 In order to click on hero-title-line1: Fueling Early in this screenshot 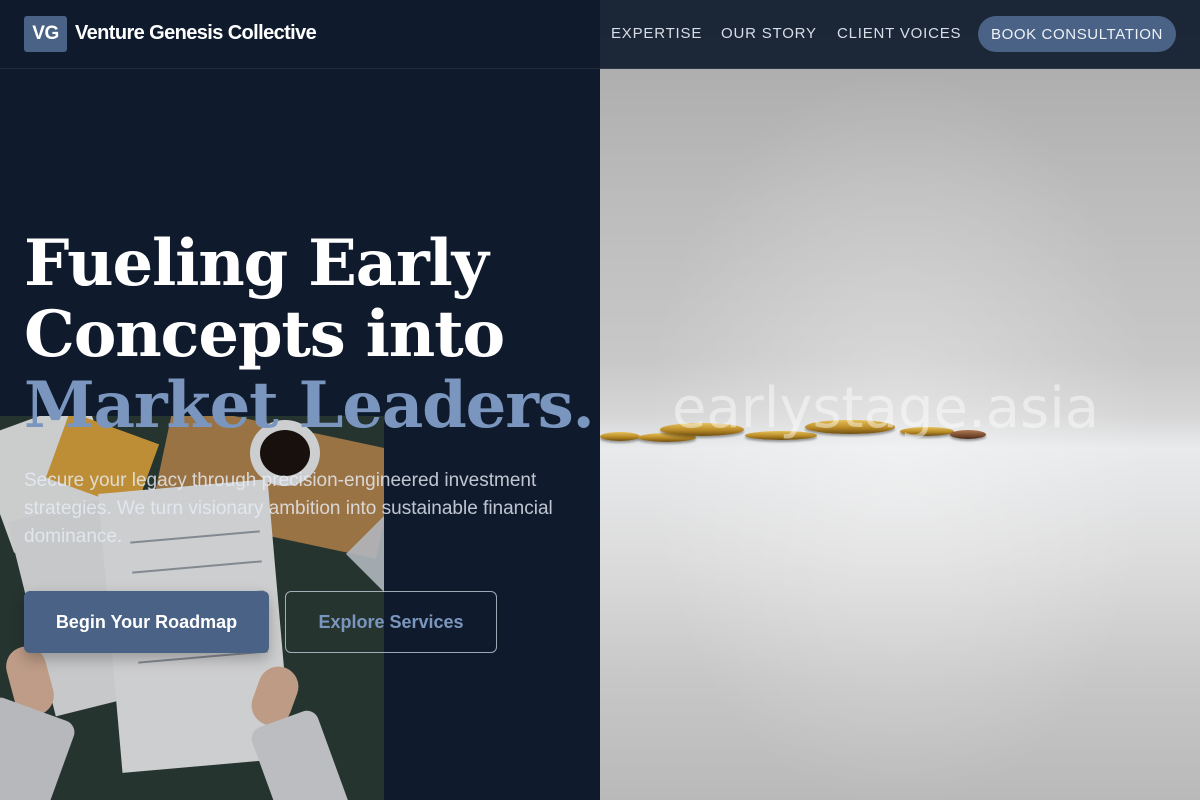, I will do `click(256, 263)`.